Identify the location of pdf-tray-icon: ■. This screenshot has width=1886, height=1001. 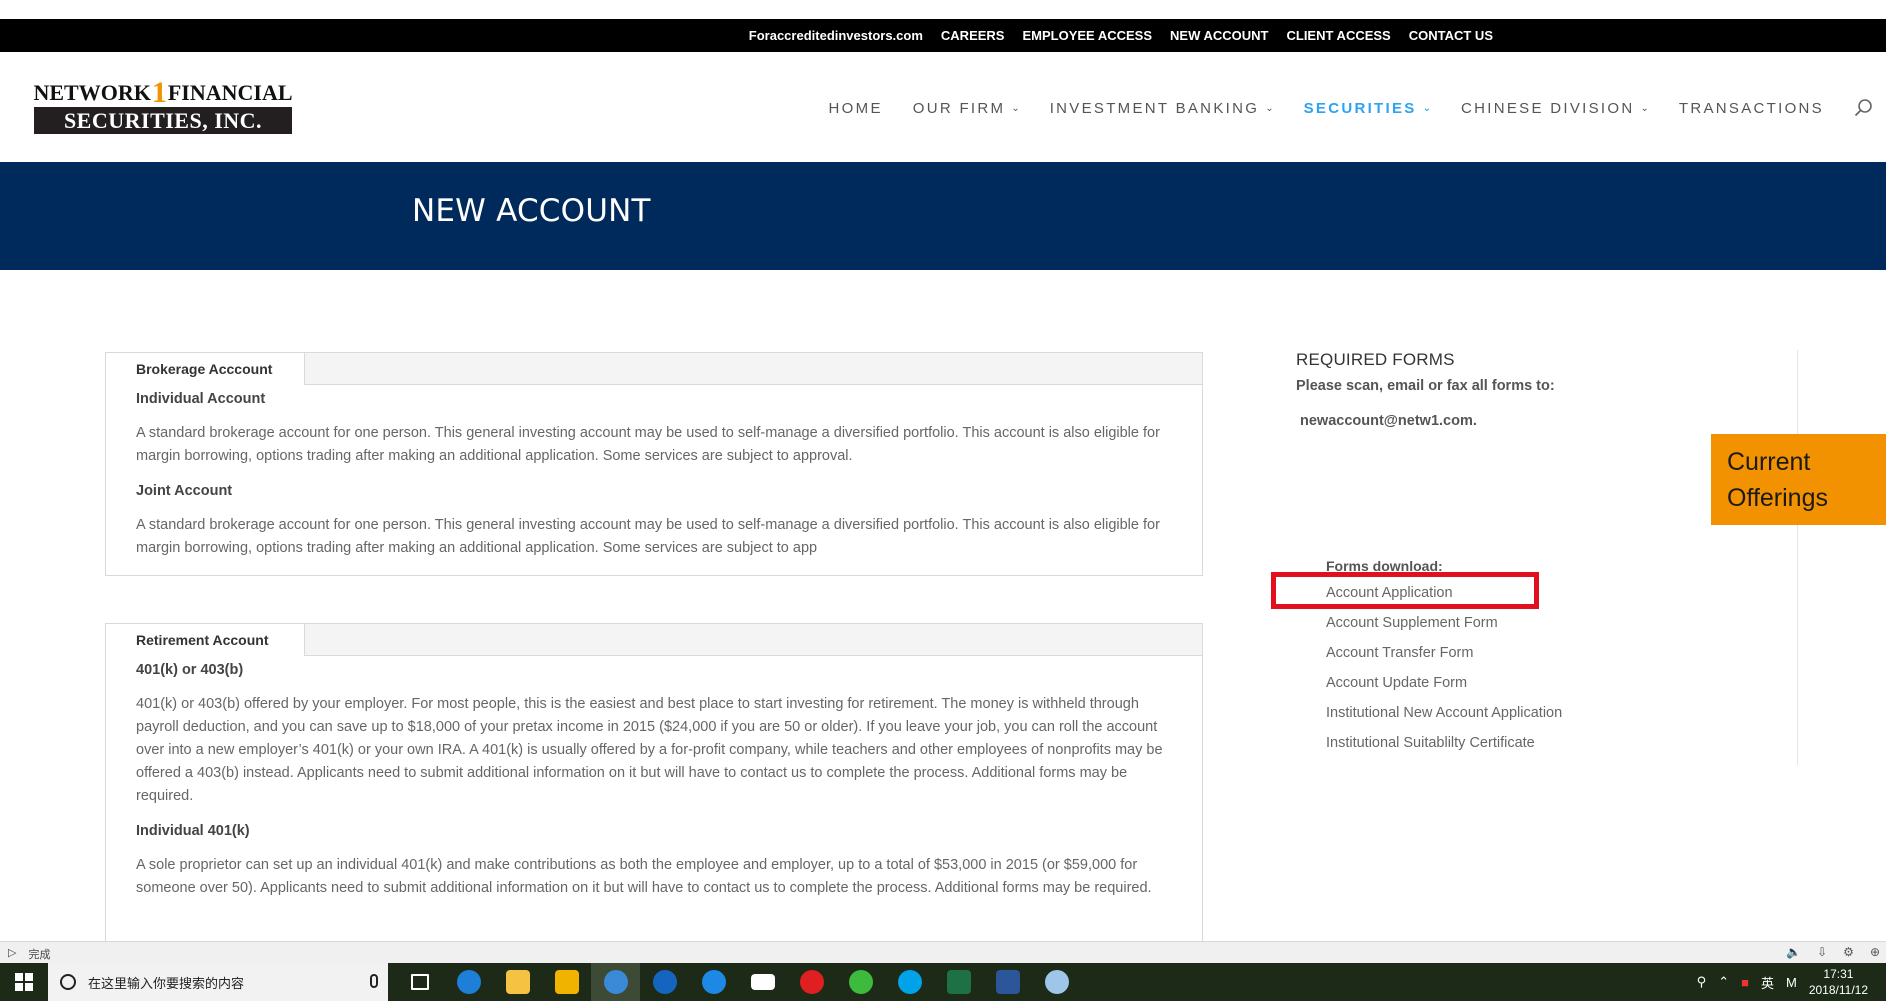
(1745, 982).